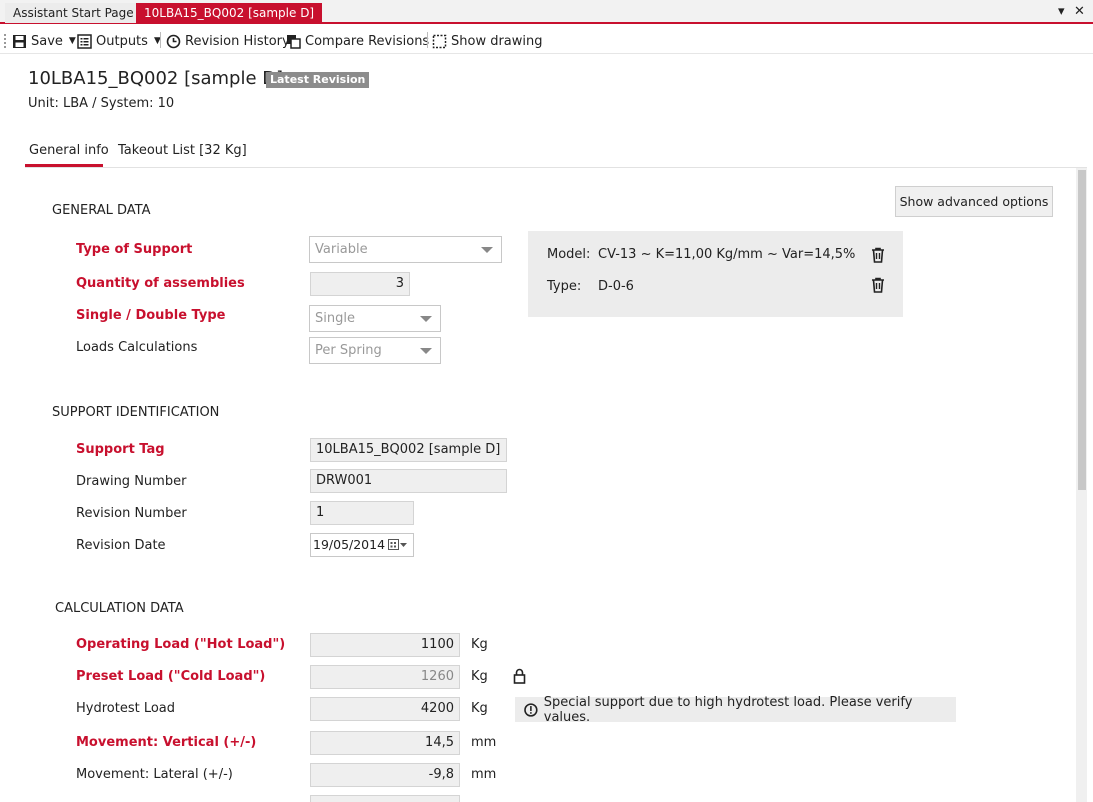 The width and height of the screenshot is (1093, 802). What do you see at coordinates (19, 41) in the screenshot?
I see `save-icon` at bounding box center [19, 41].